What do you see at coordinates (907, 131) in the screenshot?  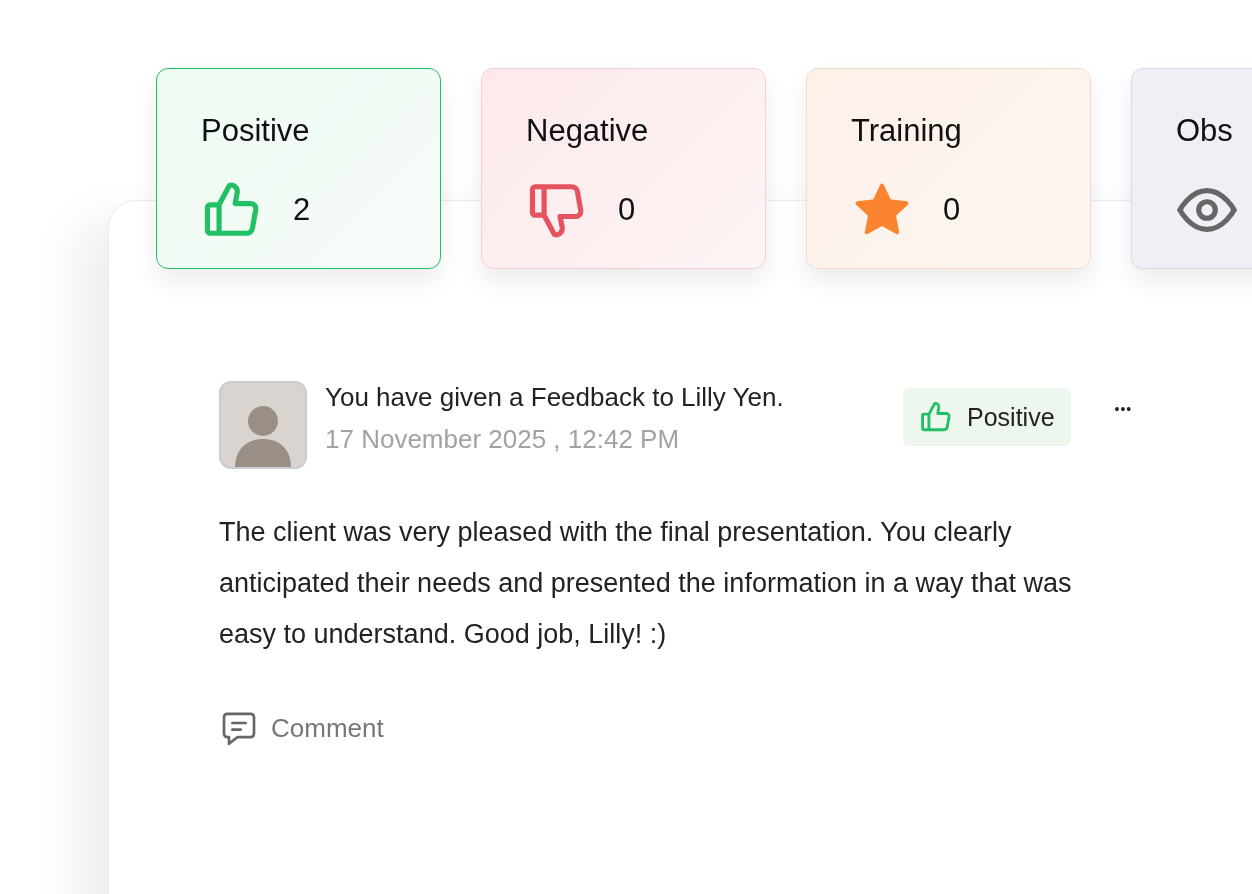 I see `category-label: Training` at bounding box center [907, 131].